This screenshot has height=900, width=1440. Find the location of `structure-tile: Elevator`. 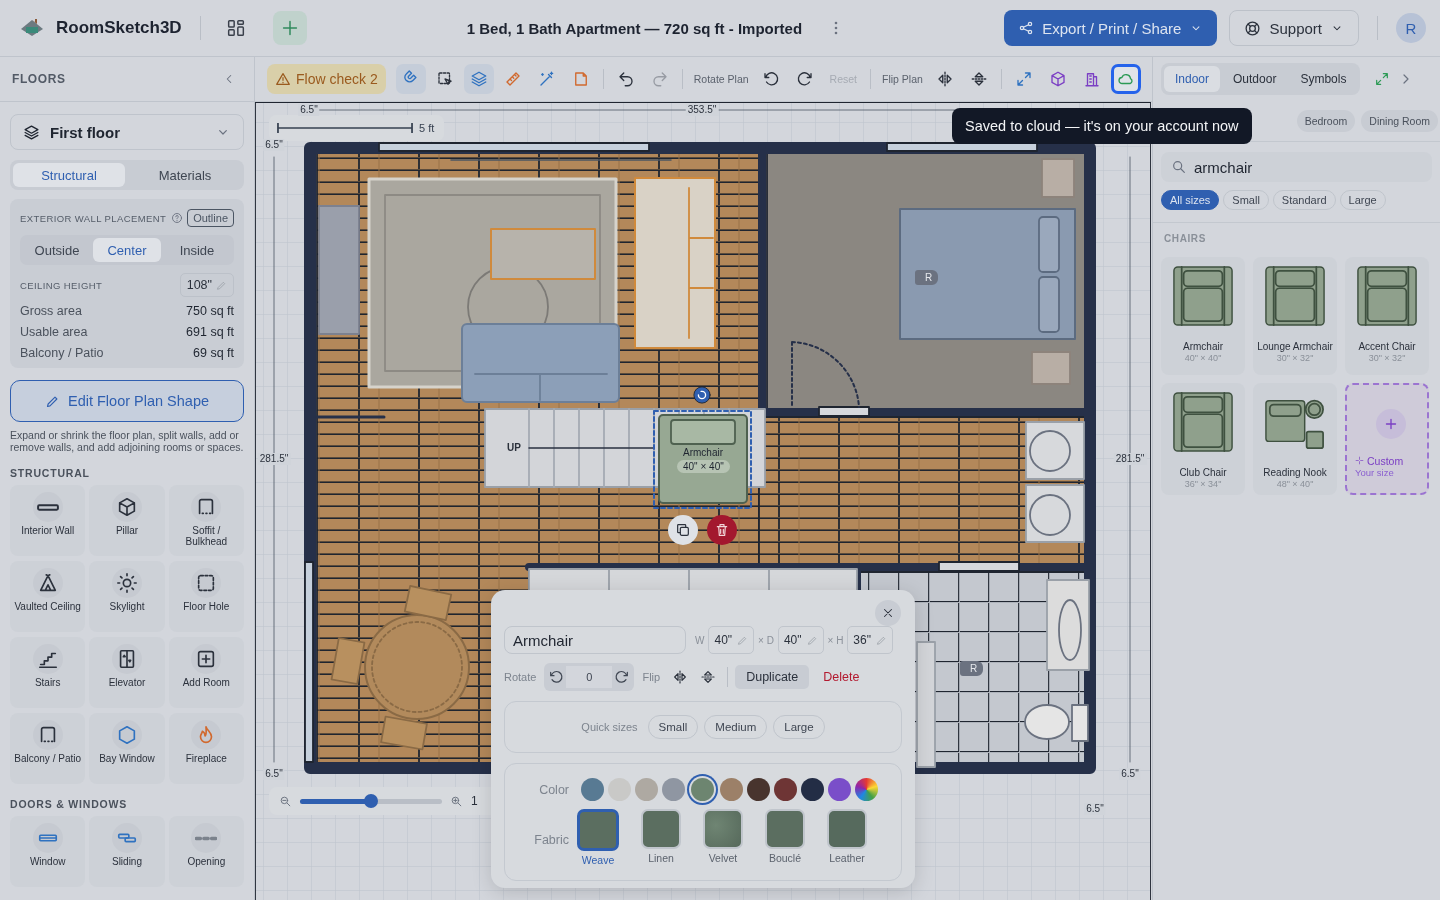

structure-tile: Elevator is located at coordinates (127, 672).